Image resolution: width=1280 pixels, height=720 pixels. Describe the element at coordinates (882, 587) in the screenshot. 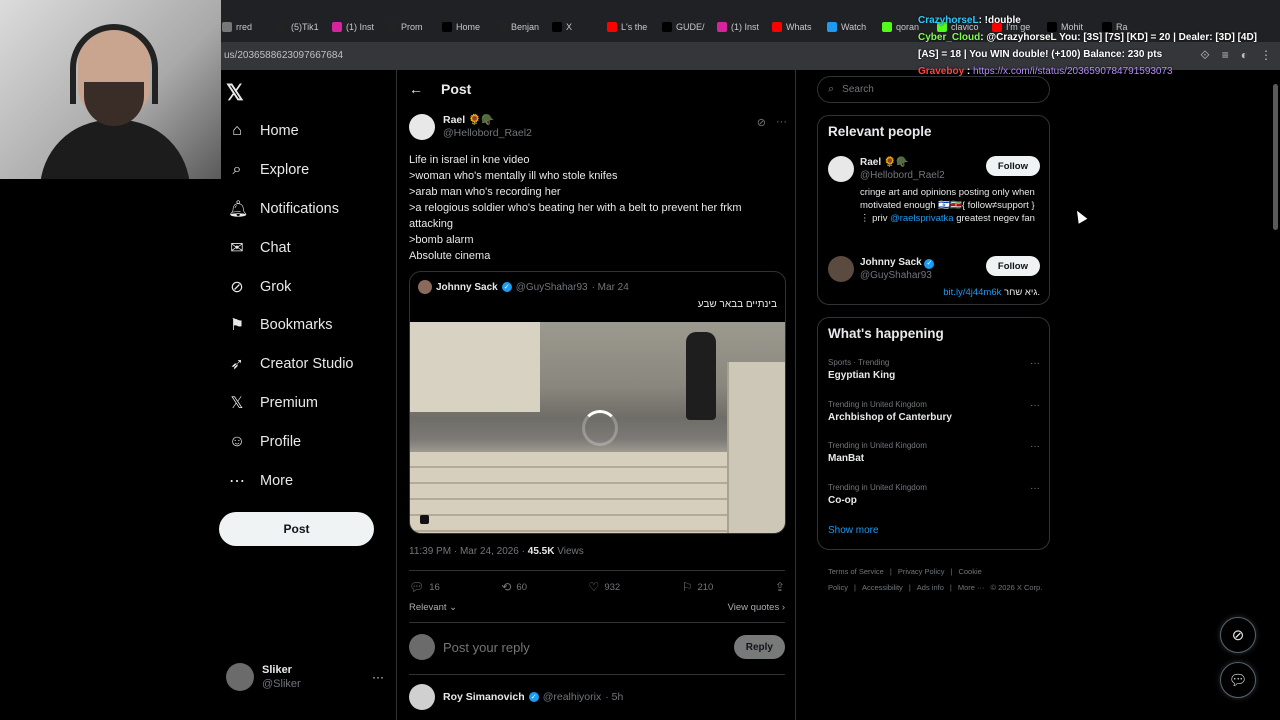

I see `footer-link: Accessibility` at that location.